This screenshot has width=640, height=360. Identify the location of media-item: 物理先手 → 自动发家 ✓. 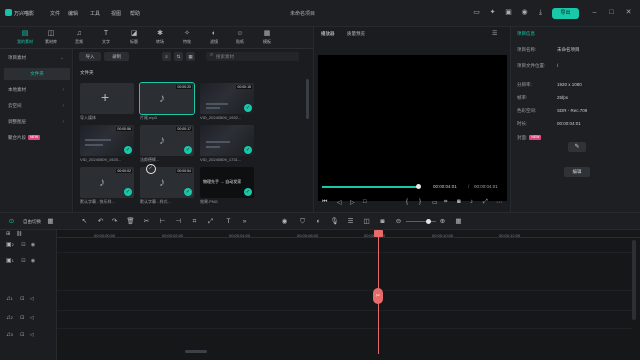
(227, 182).